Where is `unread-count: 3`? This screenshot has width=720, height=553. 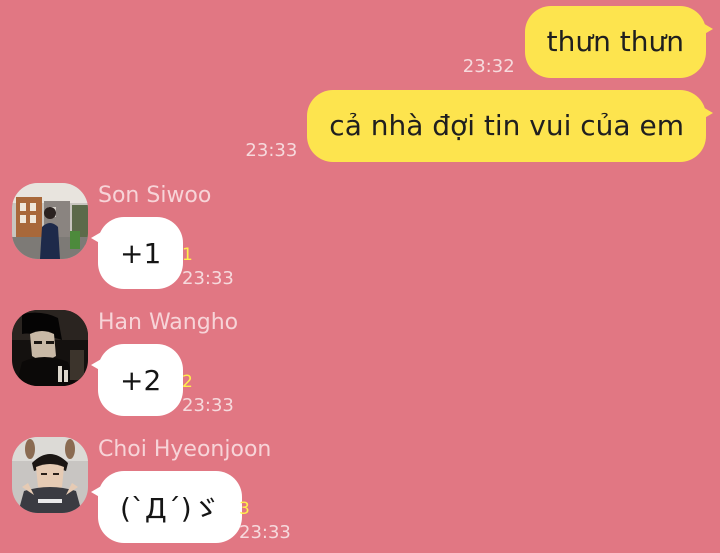 unread-count: 3 is located at coordinates (244, 509).